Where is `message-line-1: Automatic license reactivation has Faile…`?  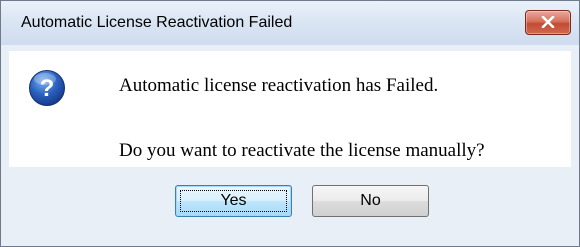
message-line-1: Automatic license reactivation has Faile… is located at coordinates (279, 85).